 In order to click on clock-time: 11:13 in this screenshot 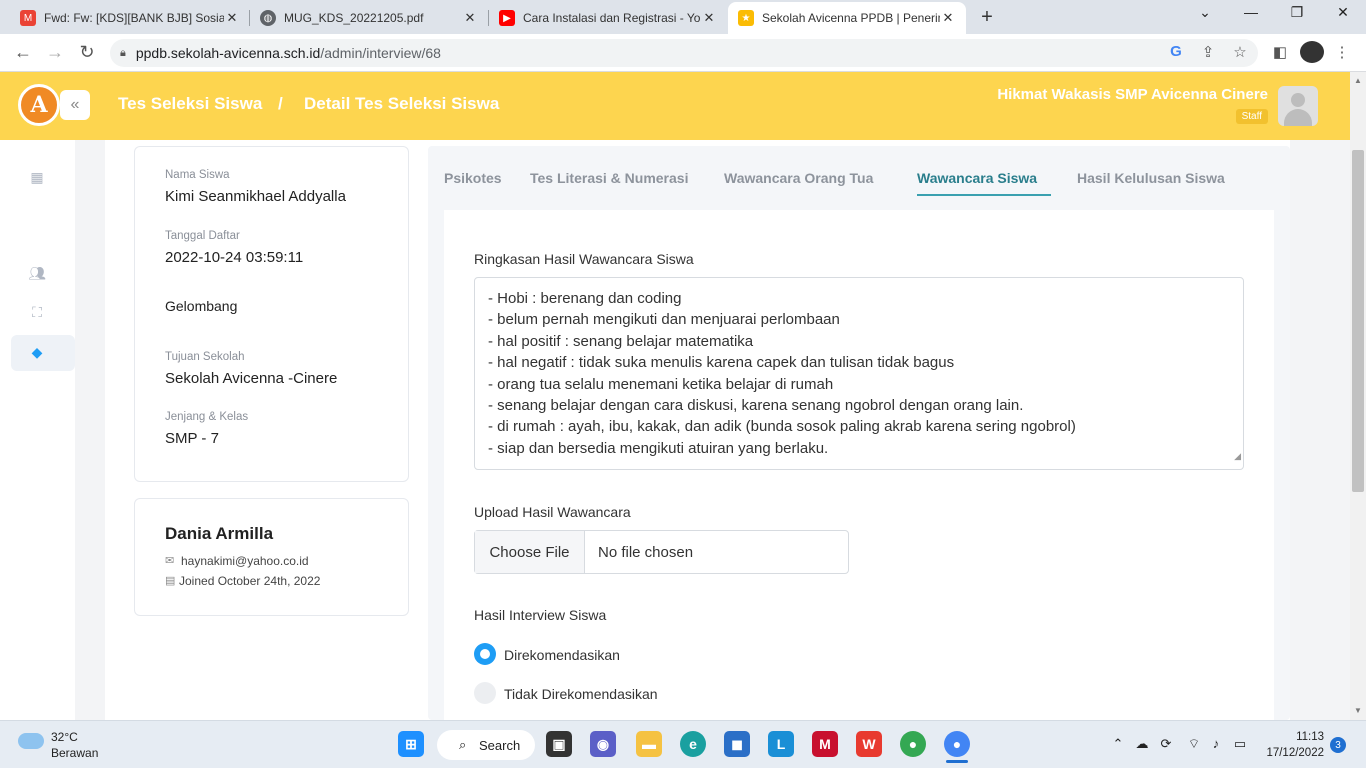, I will do `click(1310, 737)`.